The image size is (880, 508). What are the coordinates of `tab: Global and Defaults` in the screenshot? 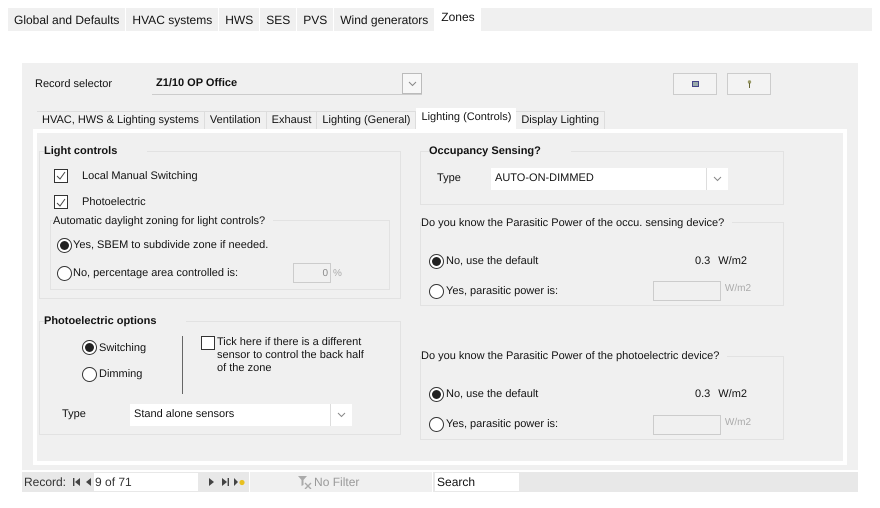 It's located at (67, 19).